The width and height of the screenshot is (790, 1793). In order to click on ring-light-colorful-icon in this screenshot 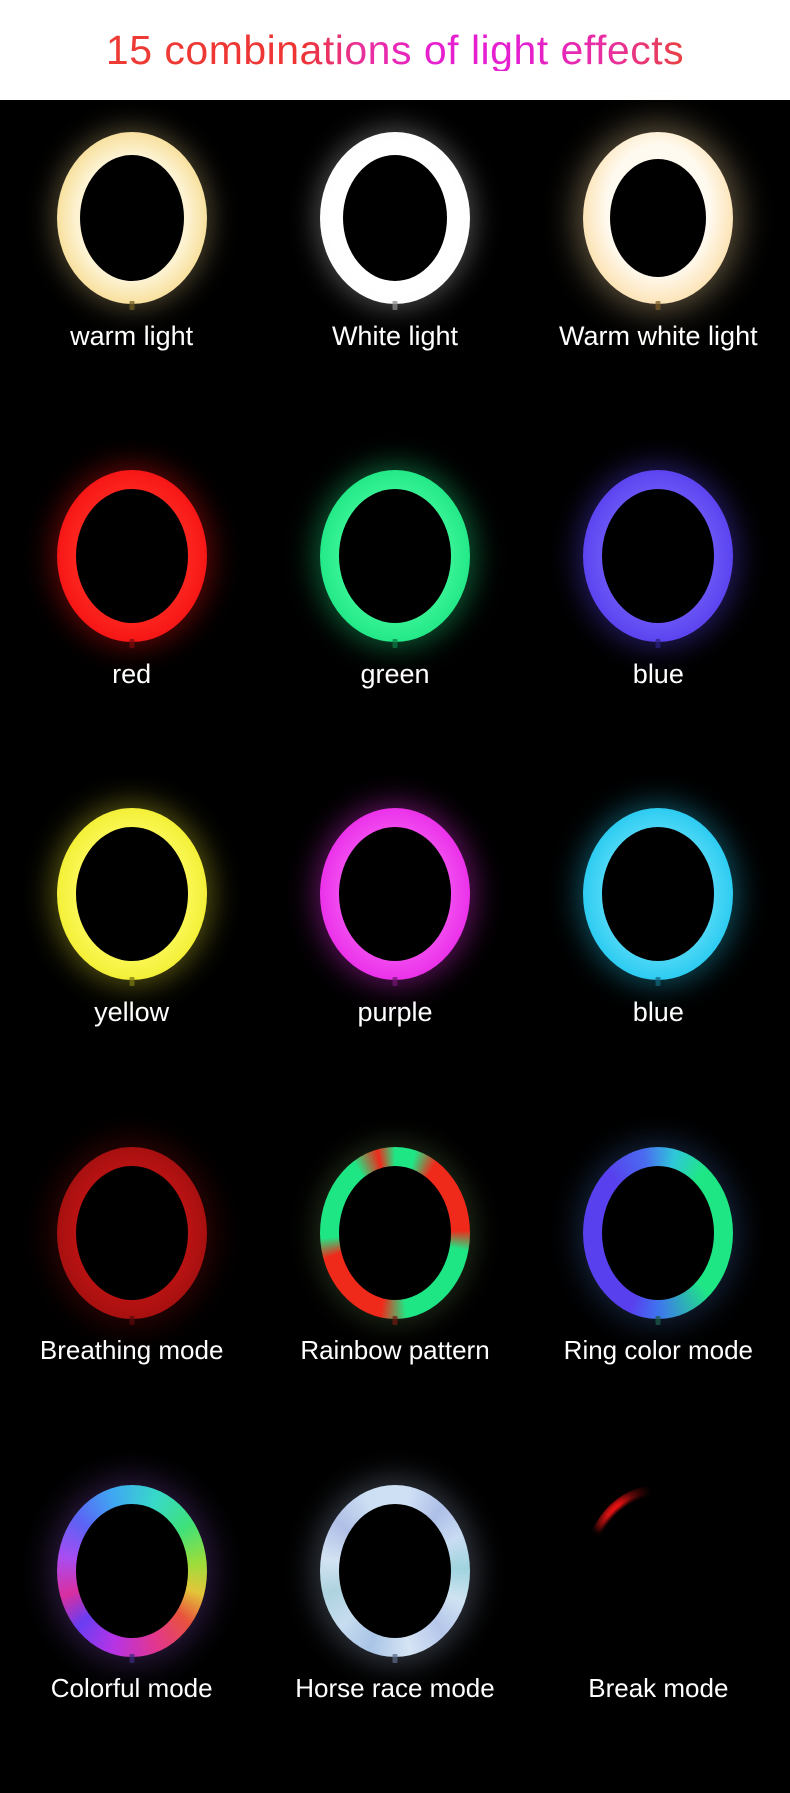, I will do `click(131, 1573)`.